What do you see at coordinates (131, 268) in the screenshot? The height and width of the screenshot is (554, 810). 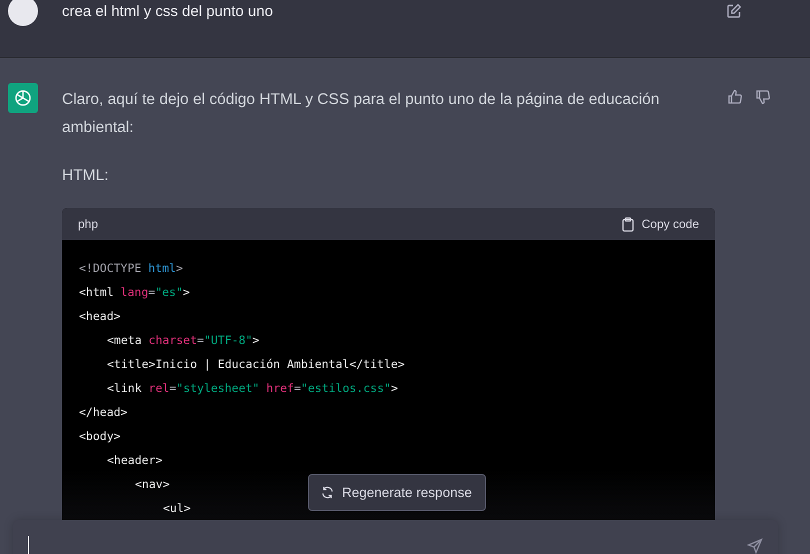 I see `code-line: <!DOCTYPE html>` at bounding box center [131, 268].